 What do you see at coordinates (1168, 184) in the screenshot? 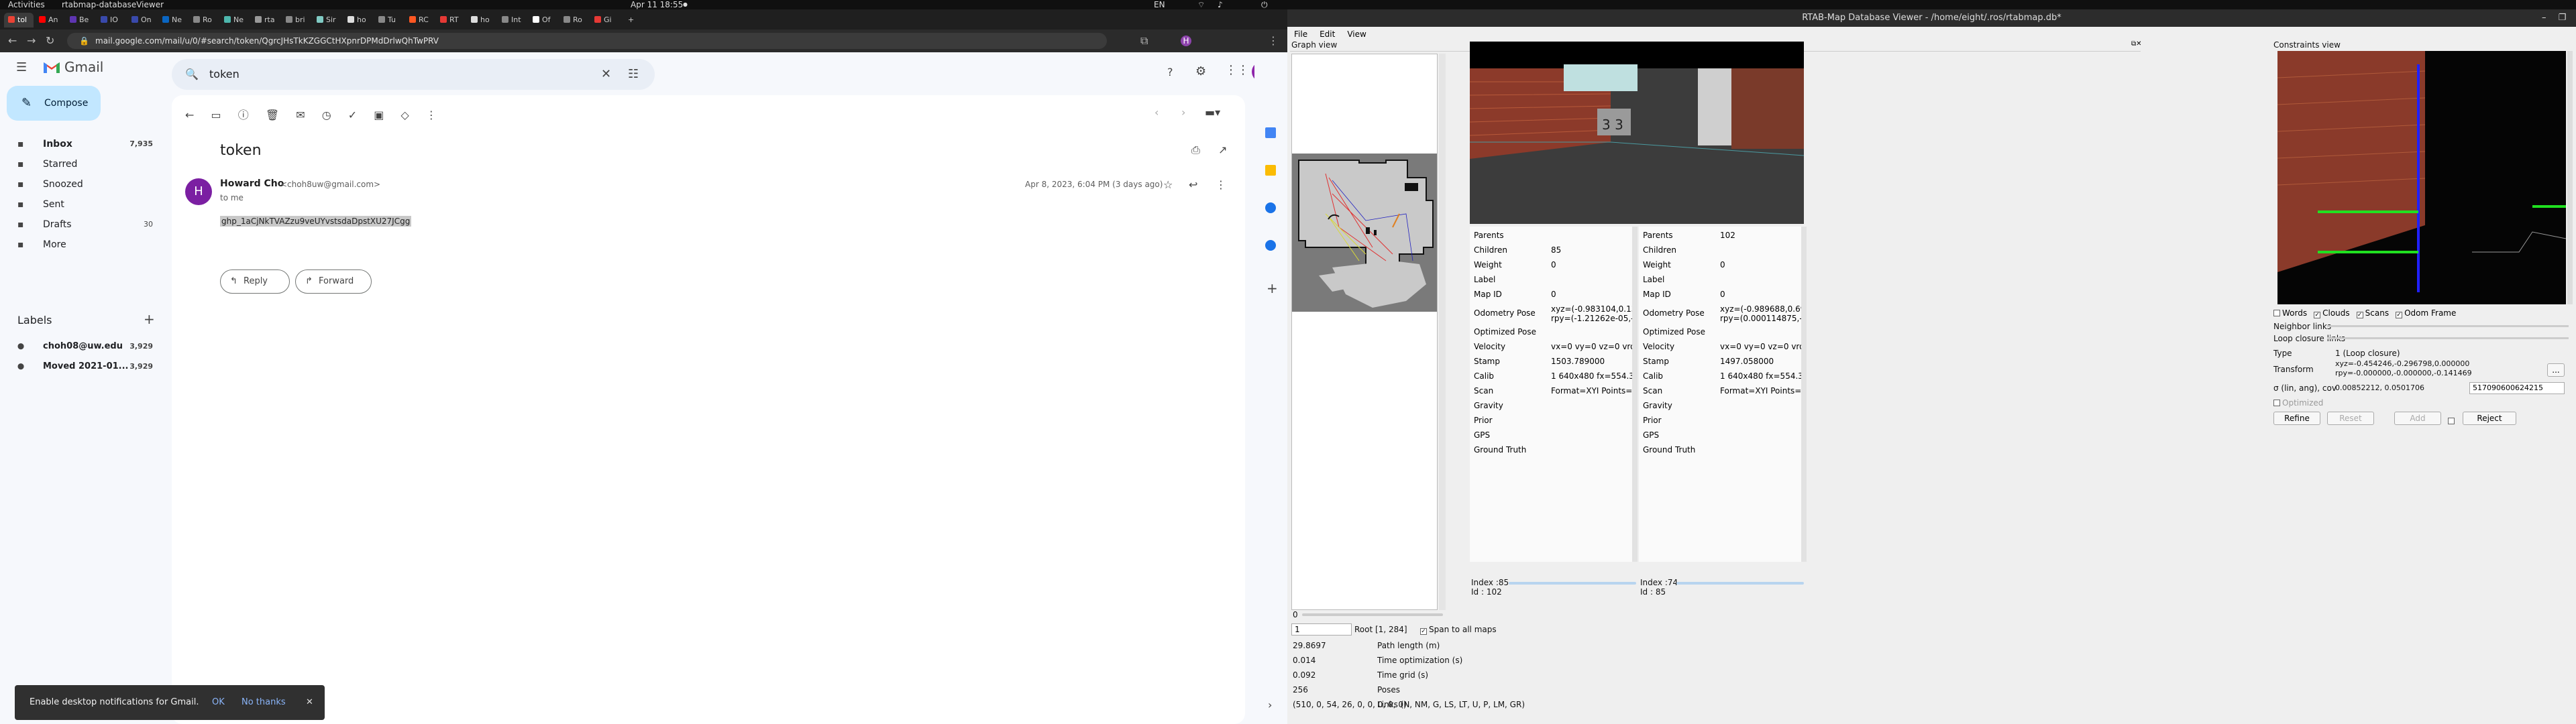
I see `star-icon: ☆` at bounding box center [1168, 184].